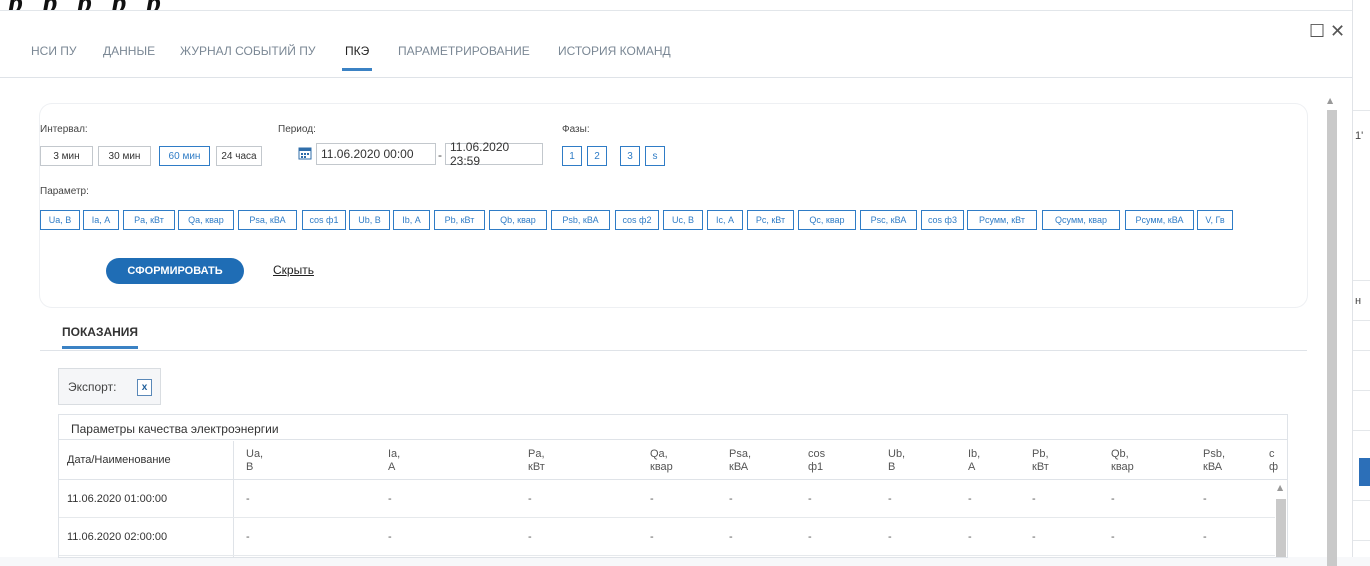  What do you see at coordinates (129, 51) in the screenshot?
I see `tab-data: ДАННЫЕ` at bounding box center [129, 51].